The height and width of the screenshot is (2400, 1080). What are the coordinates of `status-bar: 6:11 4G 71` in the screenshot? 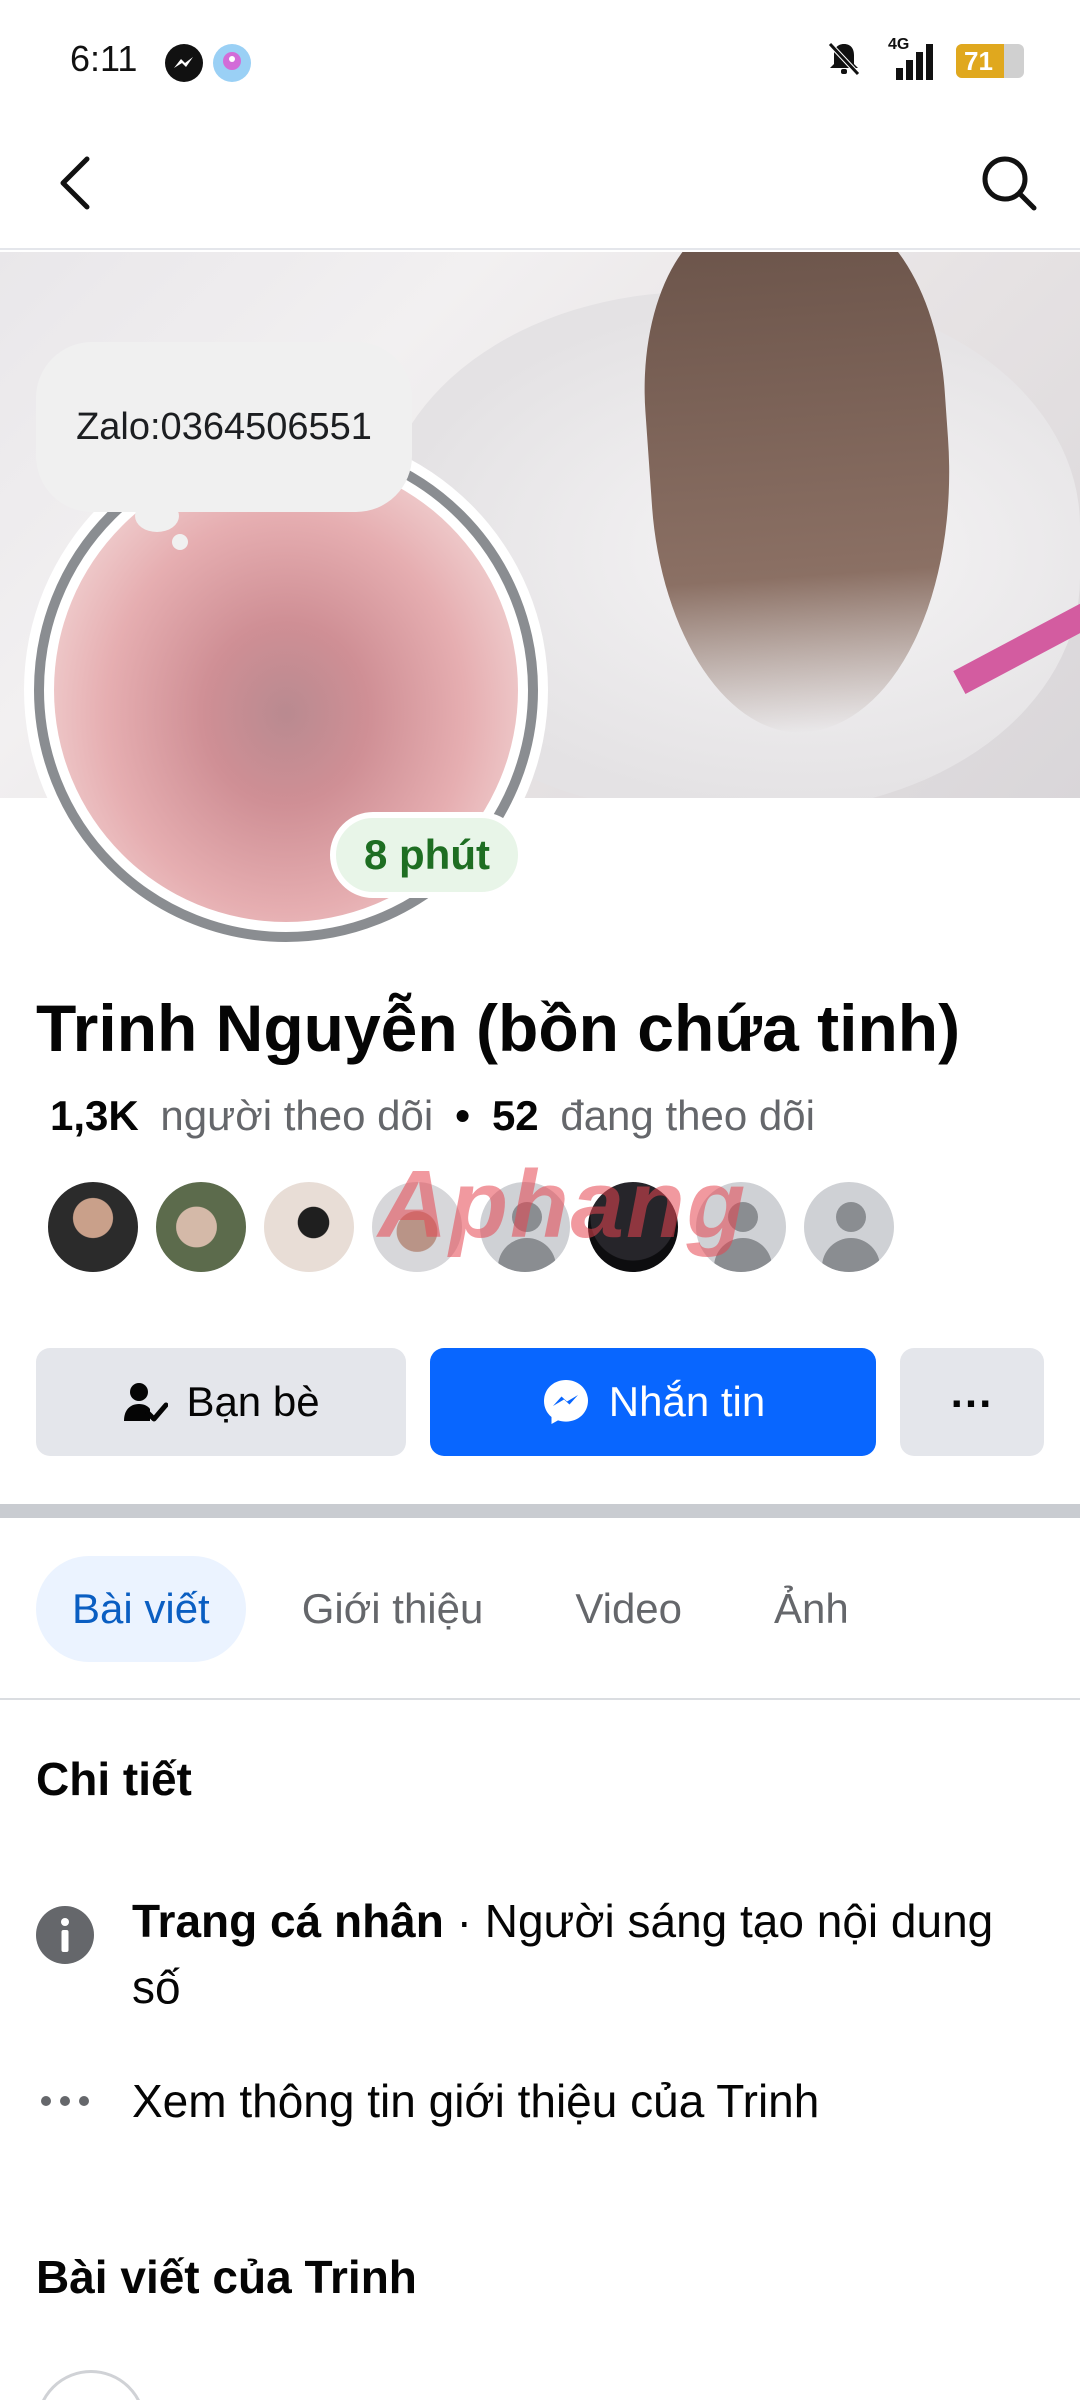 It's located at (540, 60).